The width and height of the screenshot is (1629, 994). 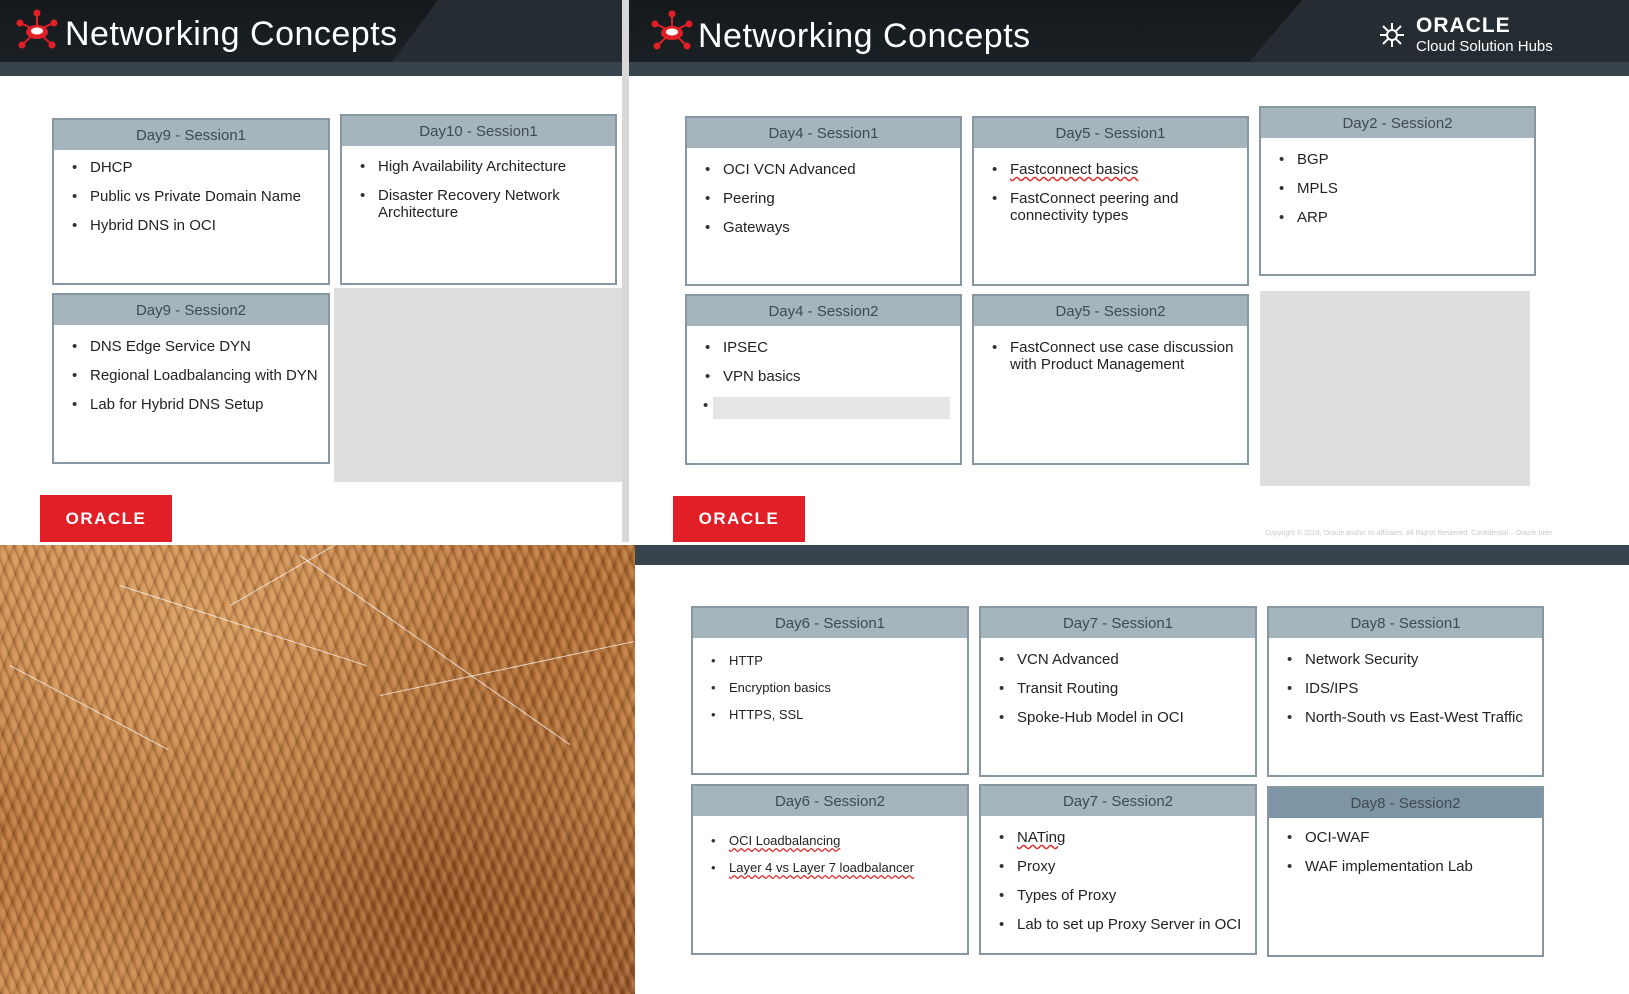 I want to click on topic-item: Network Security, so click(x=1409, y=659).